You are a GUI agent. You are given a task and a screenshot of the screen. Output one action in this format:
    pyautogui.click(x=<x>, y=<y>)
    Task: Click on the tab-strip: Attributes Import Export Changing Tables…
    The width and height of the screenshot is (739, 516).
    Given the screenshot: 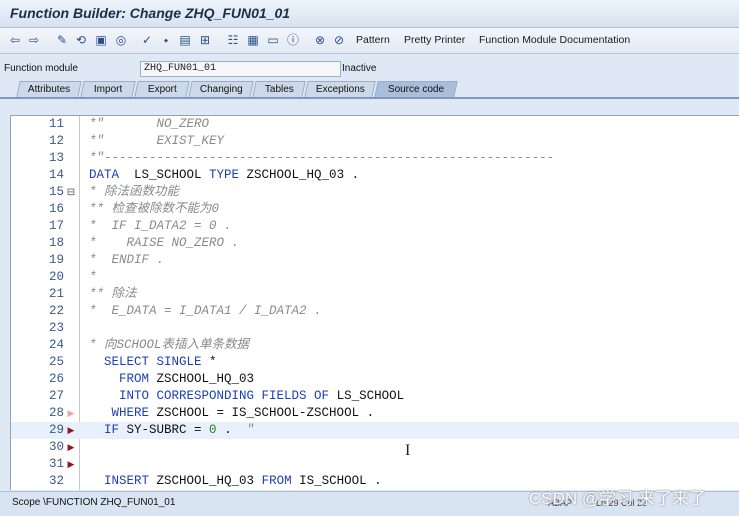 What is the action you would take?
    pyautogui.click(x=369, y=89)
    